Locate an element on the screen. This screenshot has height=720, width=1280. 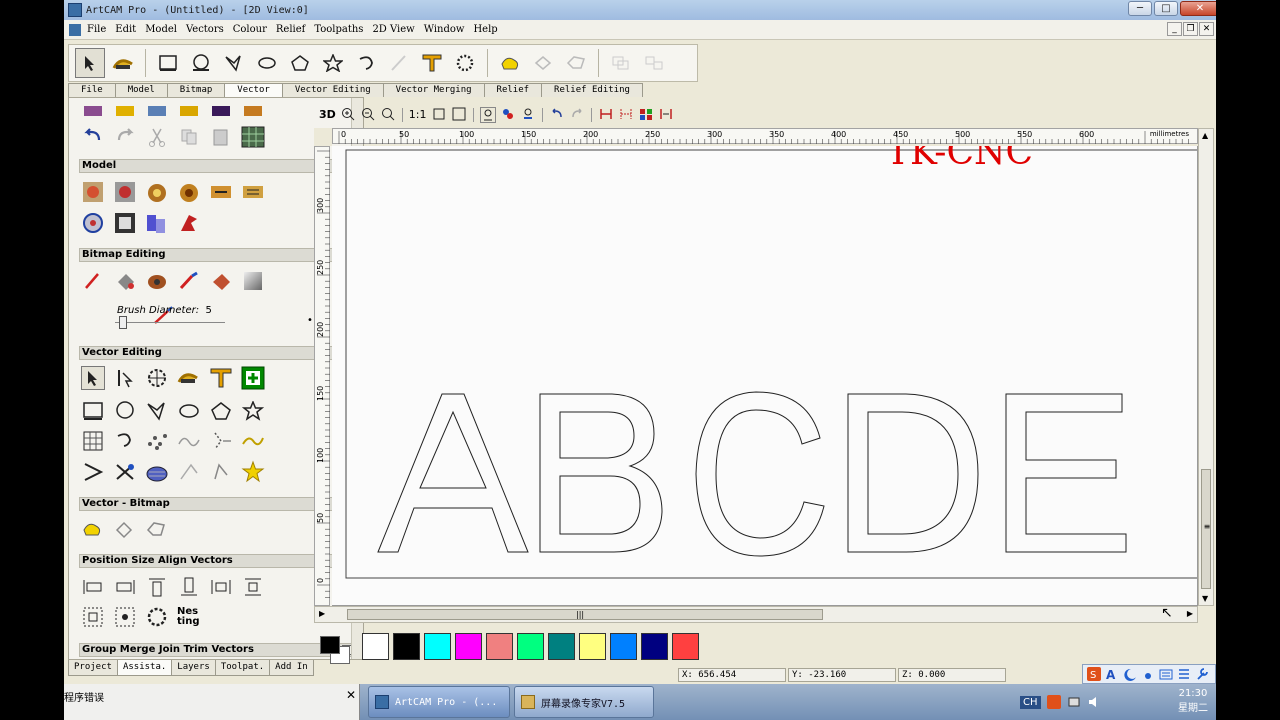
fit-vector-button is located at coordinates (543, 63).